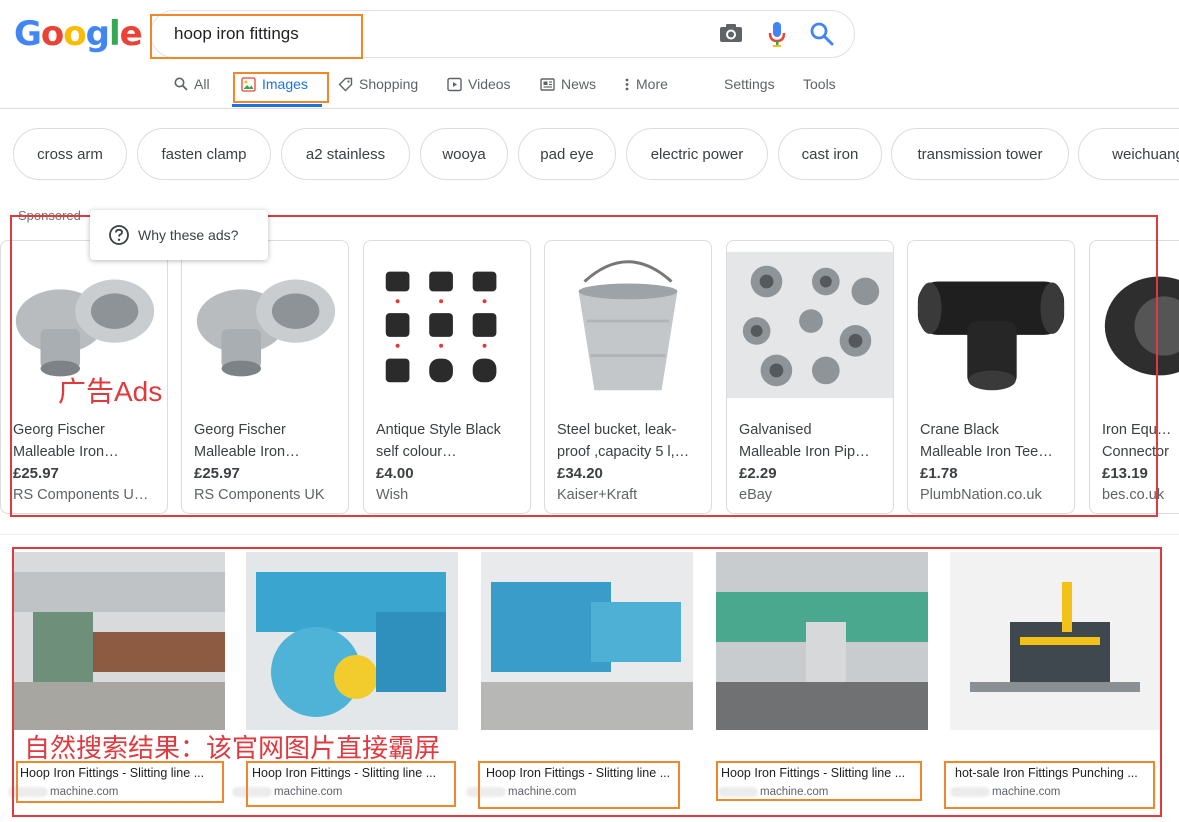 The height and width of the screenshot is (822, 1179). Describe the element at coordinates (731, 33) in the screenshot. I see `camera-icon` at that location.